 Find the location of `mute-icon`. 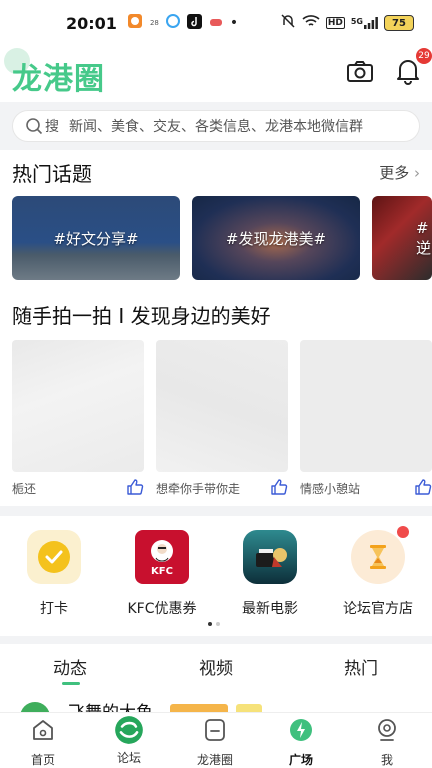

mute-icon is located at coordinates (288, 23).